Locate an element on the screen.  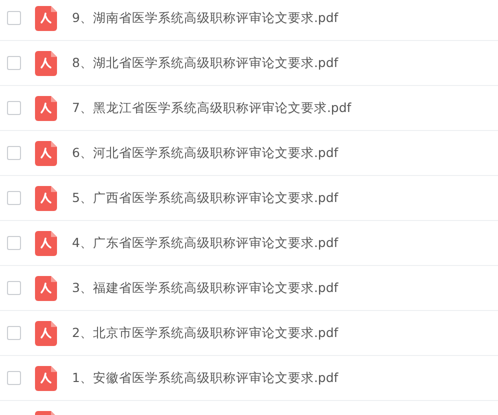
file-name: 2、北京市医学系统高级职称评审论文要求.pdf is located at coordinates (205, 333).